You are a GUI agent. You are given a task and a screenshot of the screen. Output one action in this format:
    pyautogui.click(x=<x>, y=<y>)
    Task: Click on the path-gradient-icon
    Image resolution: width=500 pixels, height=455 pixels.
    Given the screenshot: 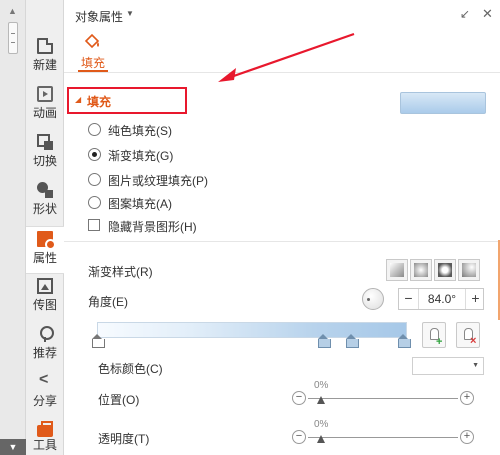 What is the action you would take?
    pyautogui.click(x=469, y=270)
    